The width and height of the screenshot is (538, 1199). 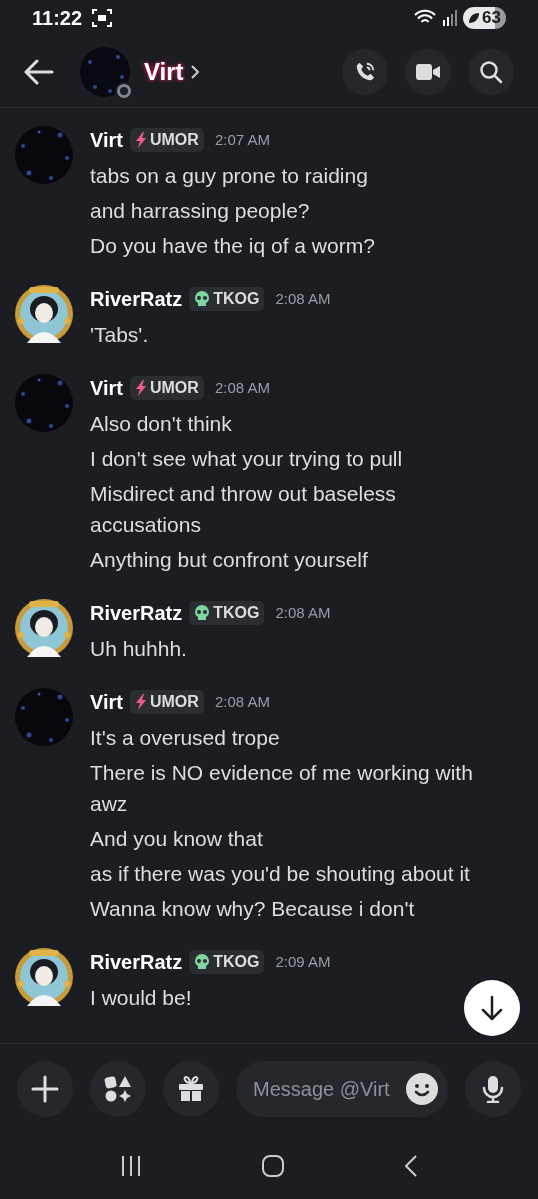 What do you see at coordinates (303, 961) in the screenshot?
I see `timestamp: 2:09 AM` at bounding box center [303, 961].